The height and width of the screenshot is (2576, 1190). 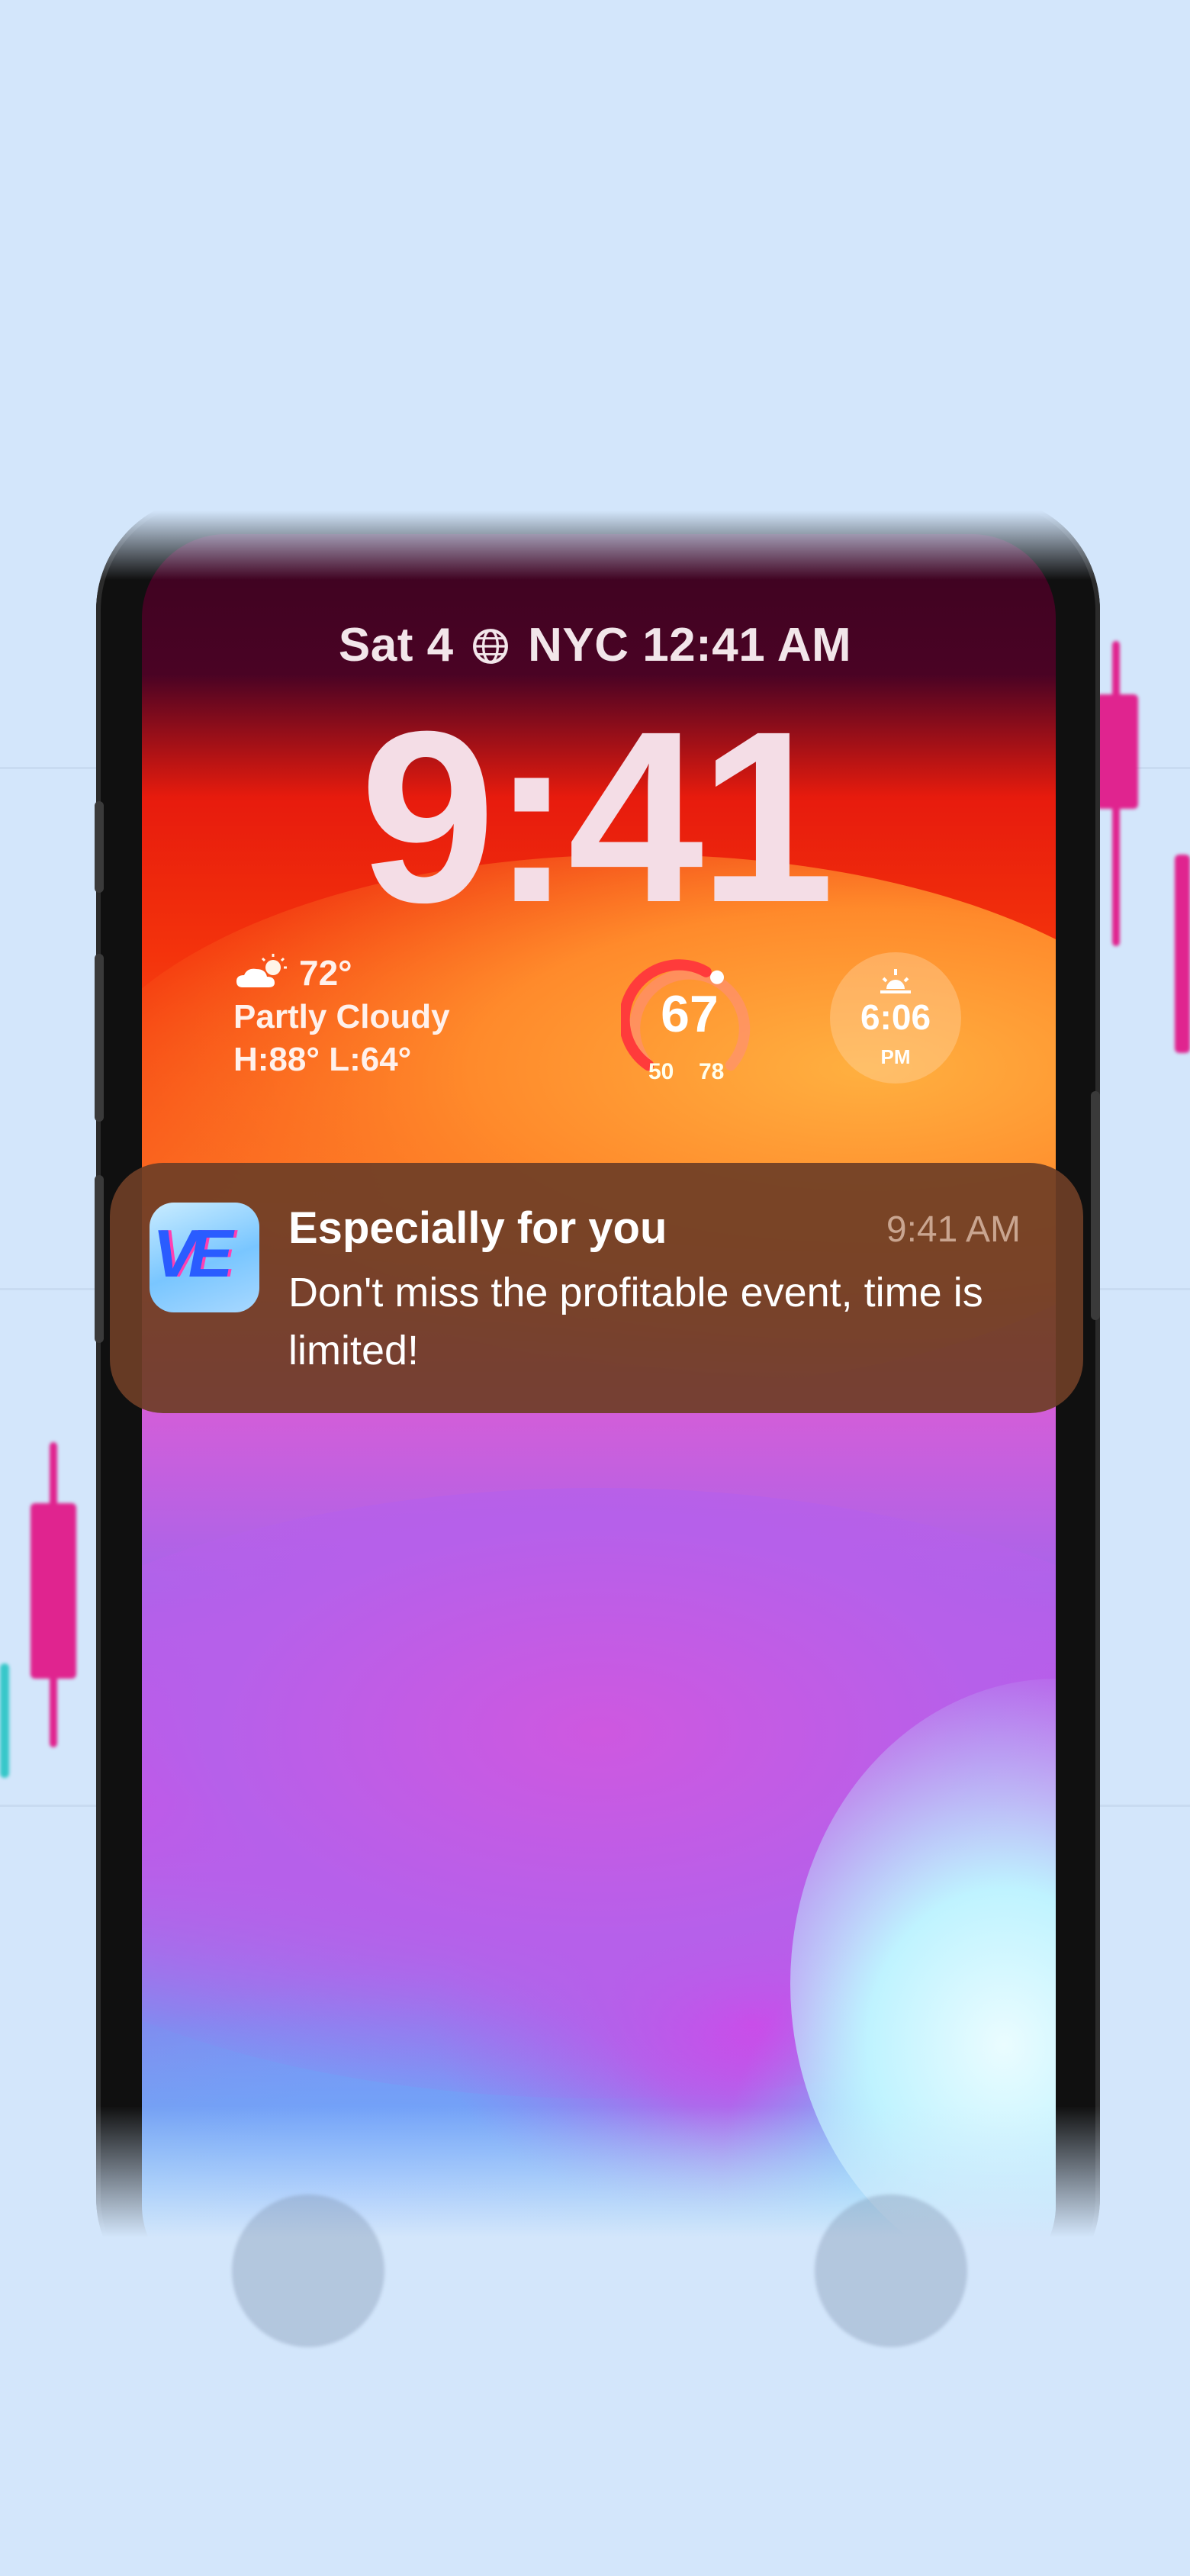 I want to click on gauge-value: 67, so click(x=690, y=1014).